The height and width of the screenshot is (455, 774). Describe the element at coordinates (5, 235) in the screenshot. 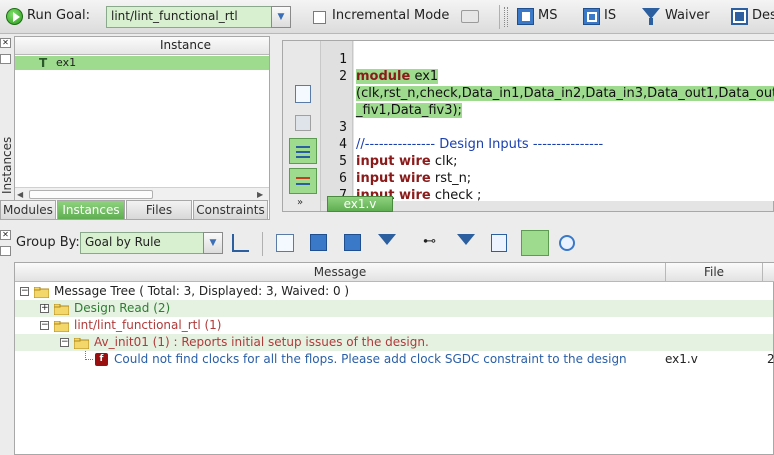

I see `close-messages-icon: ✕` at that location.